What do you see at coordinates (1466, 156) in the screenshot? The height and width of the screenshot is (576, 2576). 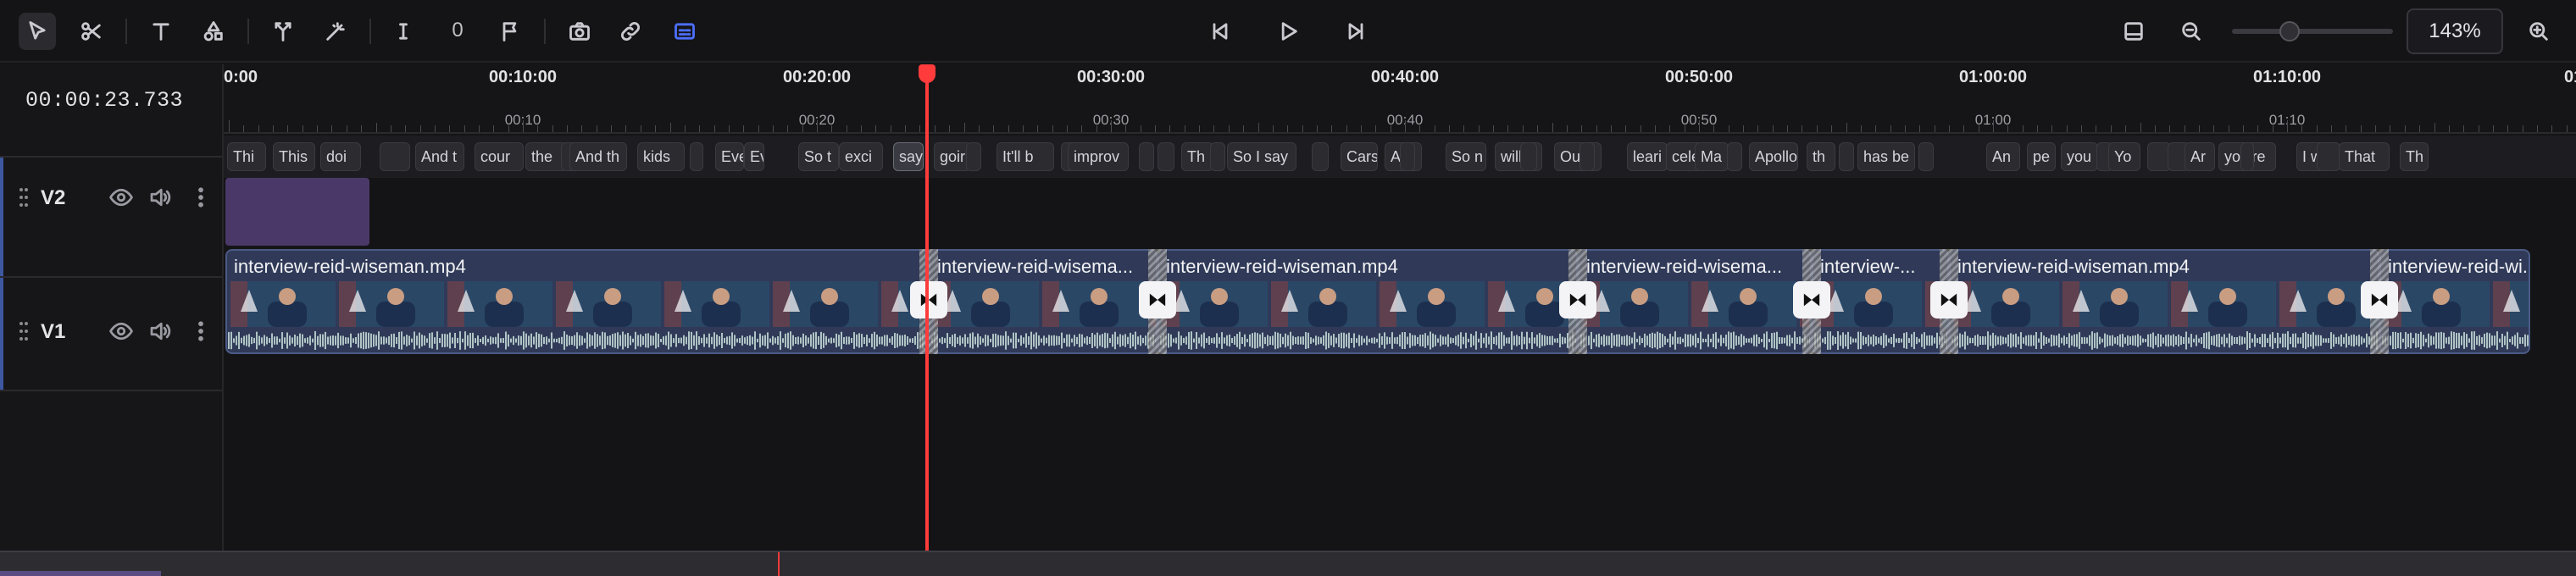 I see `caption-chip: So n` at bounding box center [1466, 156].